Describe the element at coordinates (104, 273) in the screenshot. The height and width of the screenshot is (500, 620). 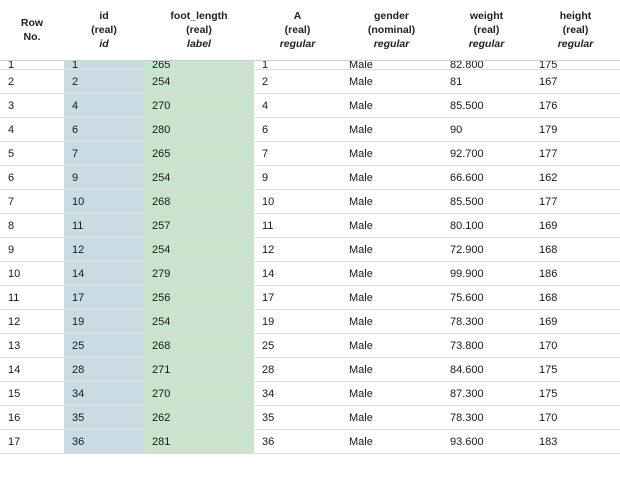
I see `id-cell: 14` at that location.